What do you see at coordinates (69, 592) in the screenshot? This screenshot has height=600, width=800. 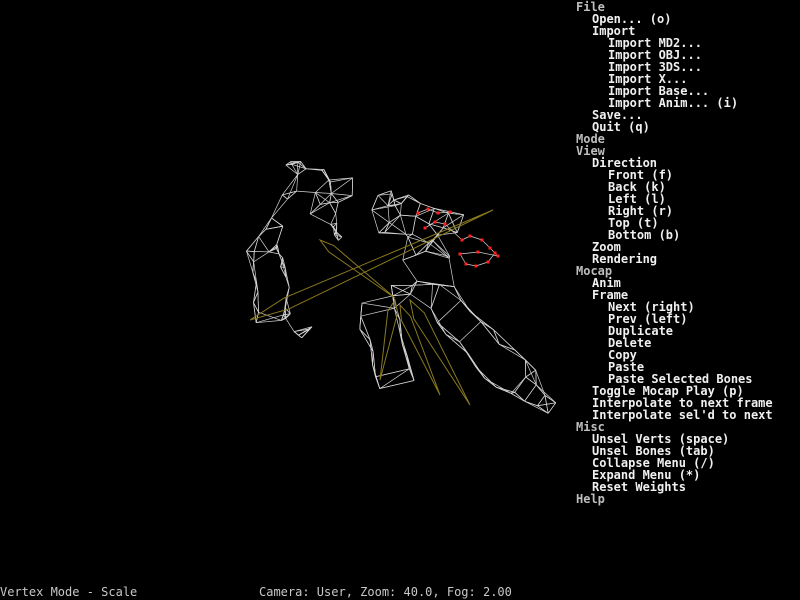 I see `mode-status: Vertex Mode - Scale` at bounding box center [69, 592].